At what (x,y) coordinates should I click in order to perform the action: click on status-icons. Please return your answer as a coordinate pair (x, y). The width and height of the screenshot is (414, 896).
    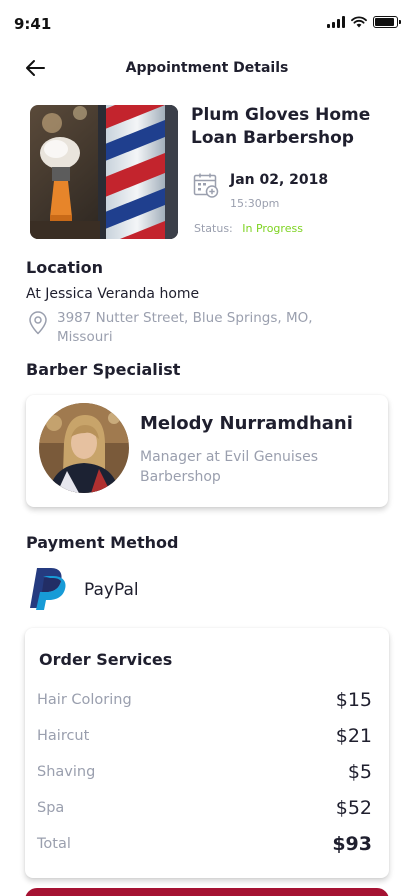
    Looking at the image, I should click on (364, 22).